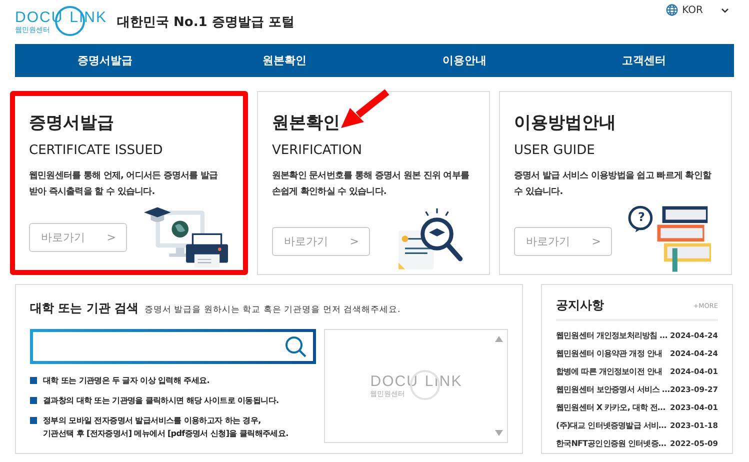 The height and width of the screenshot is (462, 749). I want to click on nav-menu-item: 증명서발급, so click(105, 60).